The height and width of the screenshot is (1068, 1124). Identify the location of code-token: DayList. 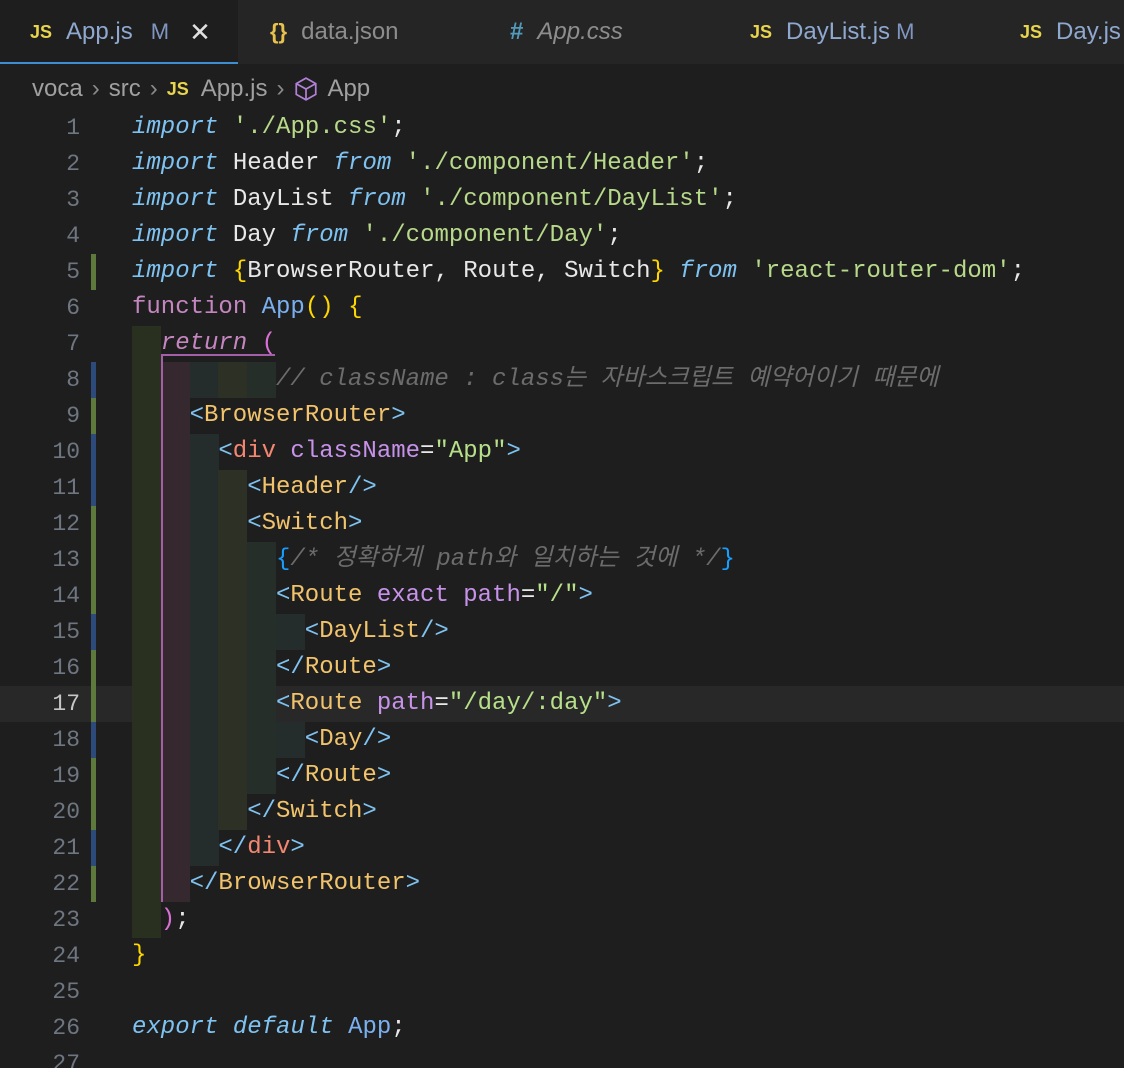
(283, 199).